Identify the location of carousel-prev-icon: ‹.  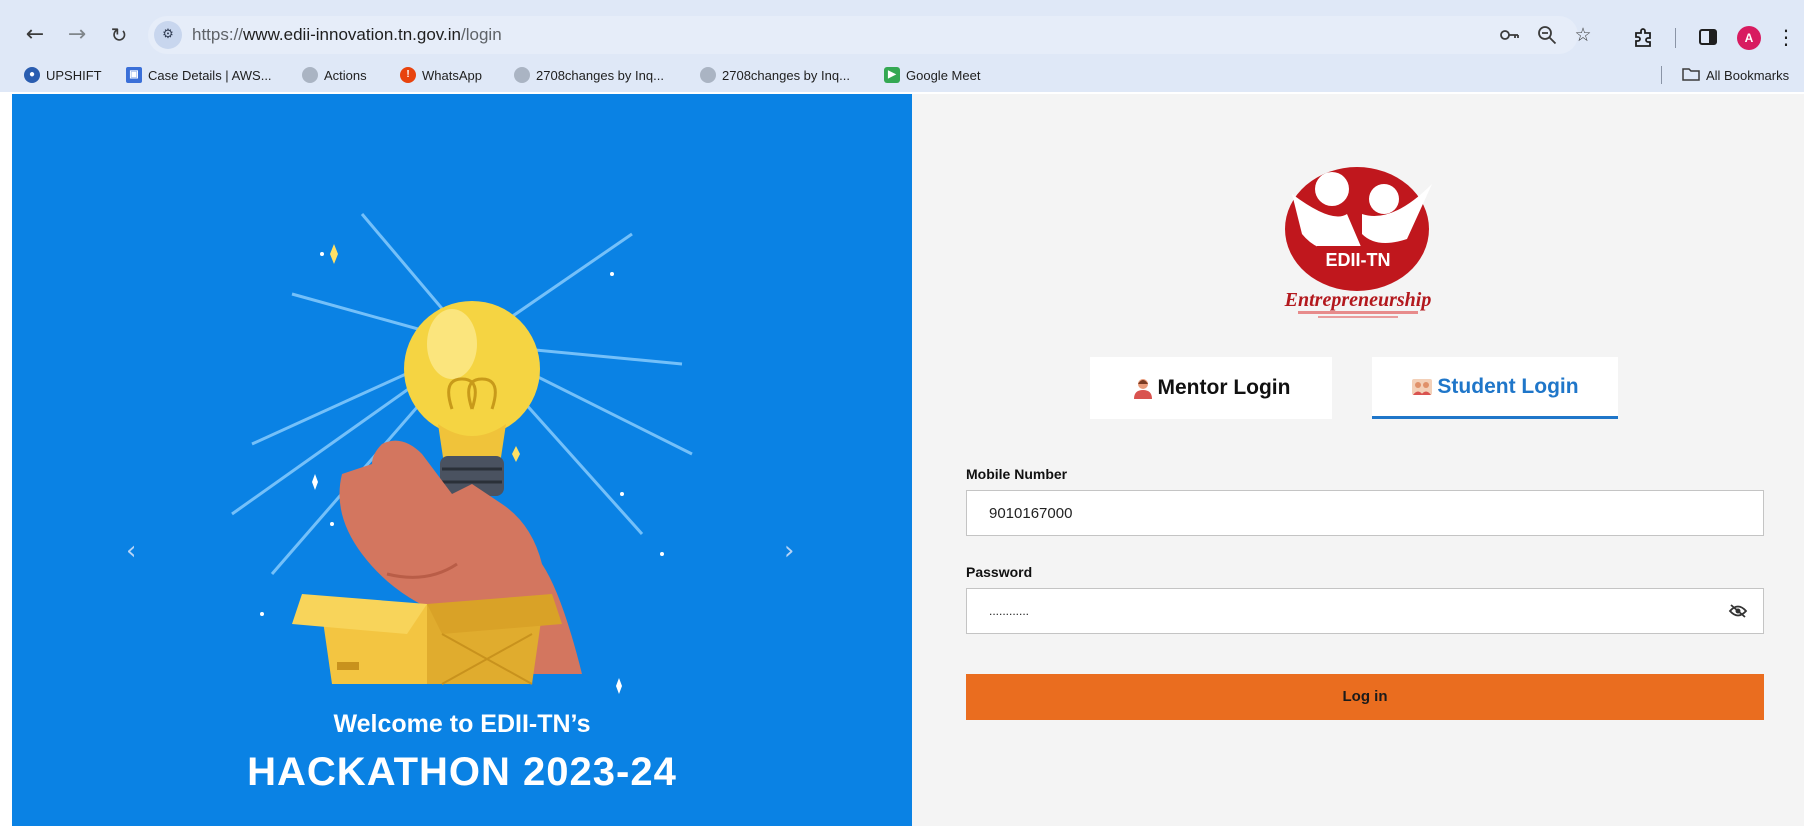
(131, 551).